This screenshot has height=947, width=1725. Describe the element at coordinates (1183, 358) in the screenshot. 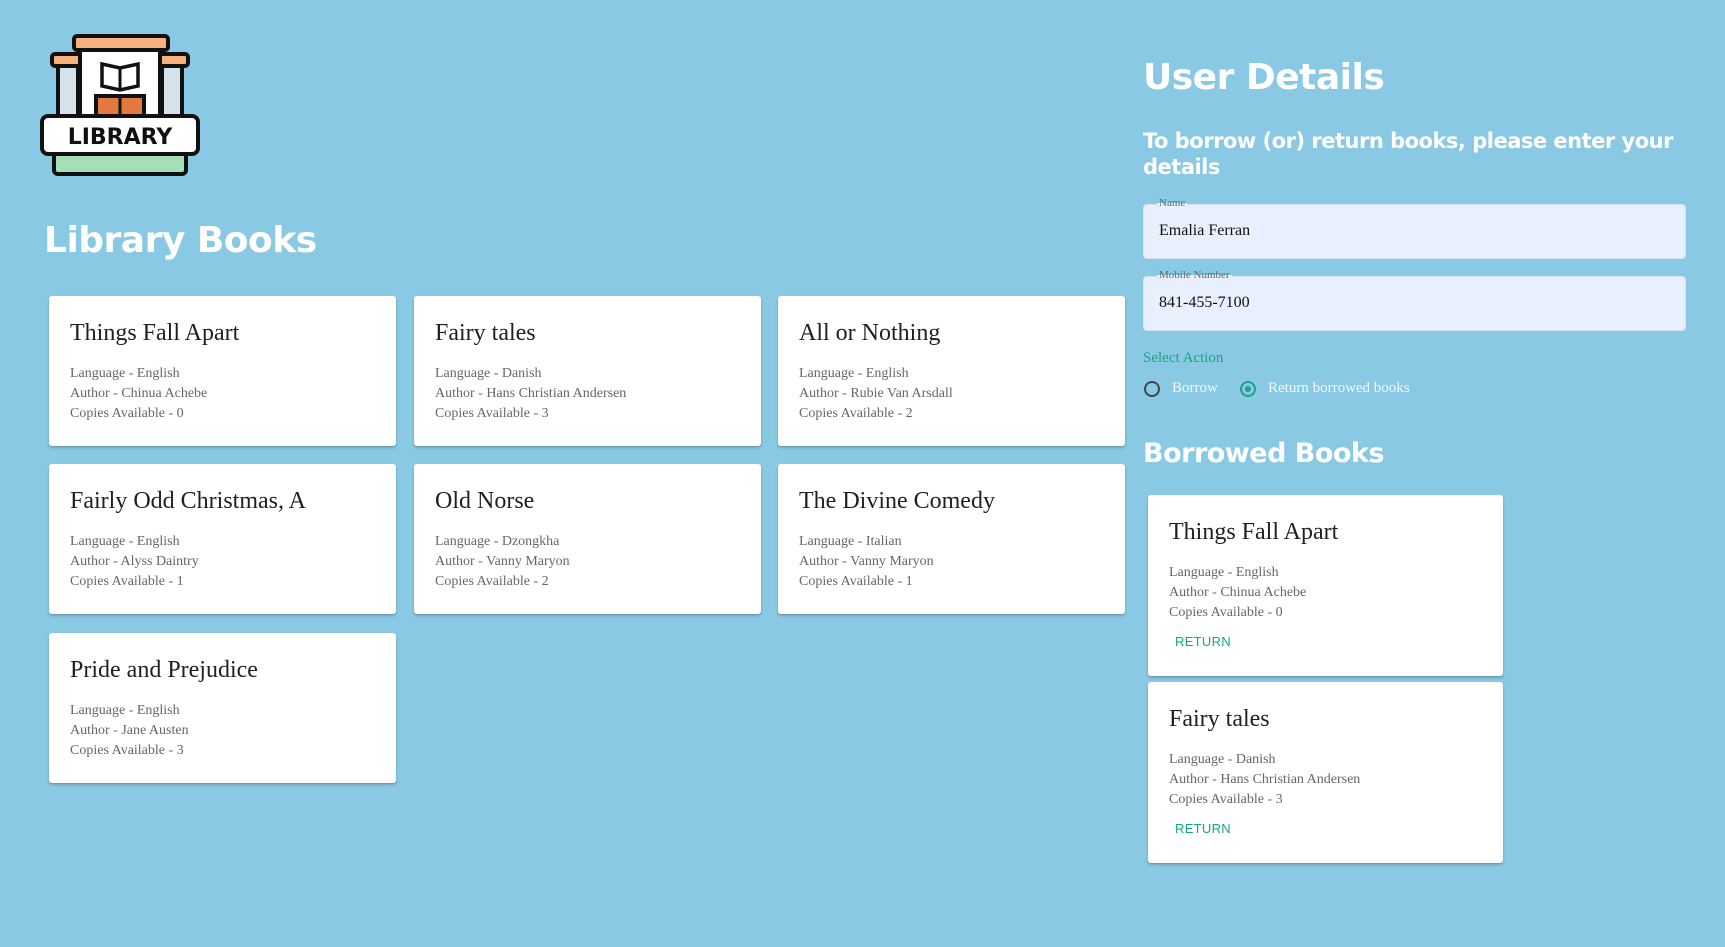

I see `select-action-label: Select Action` at that location.